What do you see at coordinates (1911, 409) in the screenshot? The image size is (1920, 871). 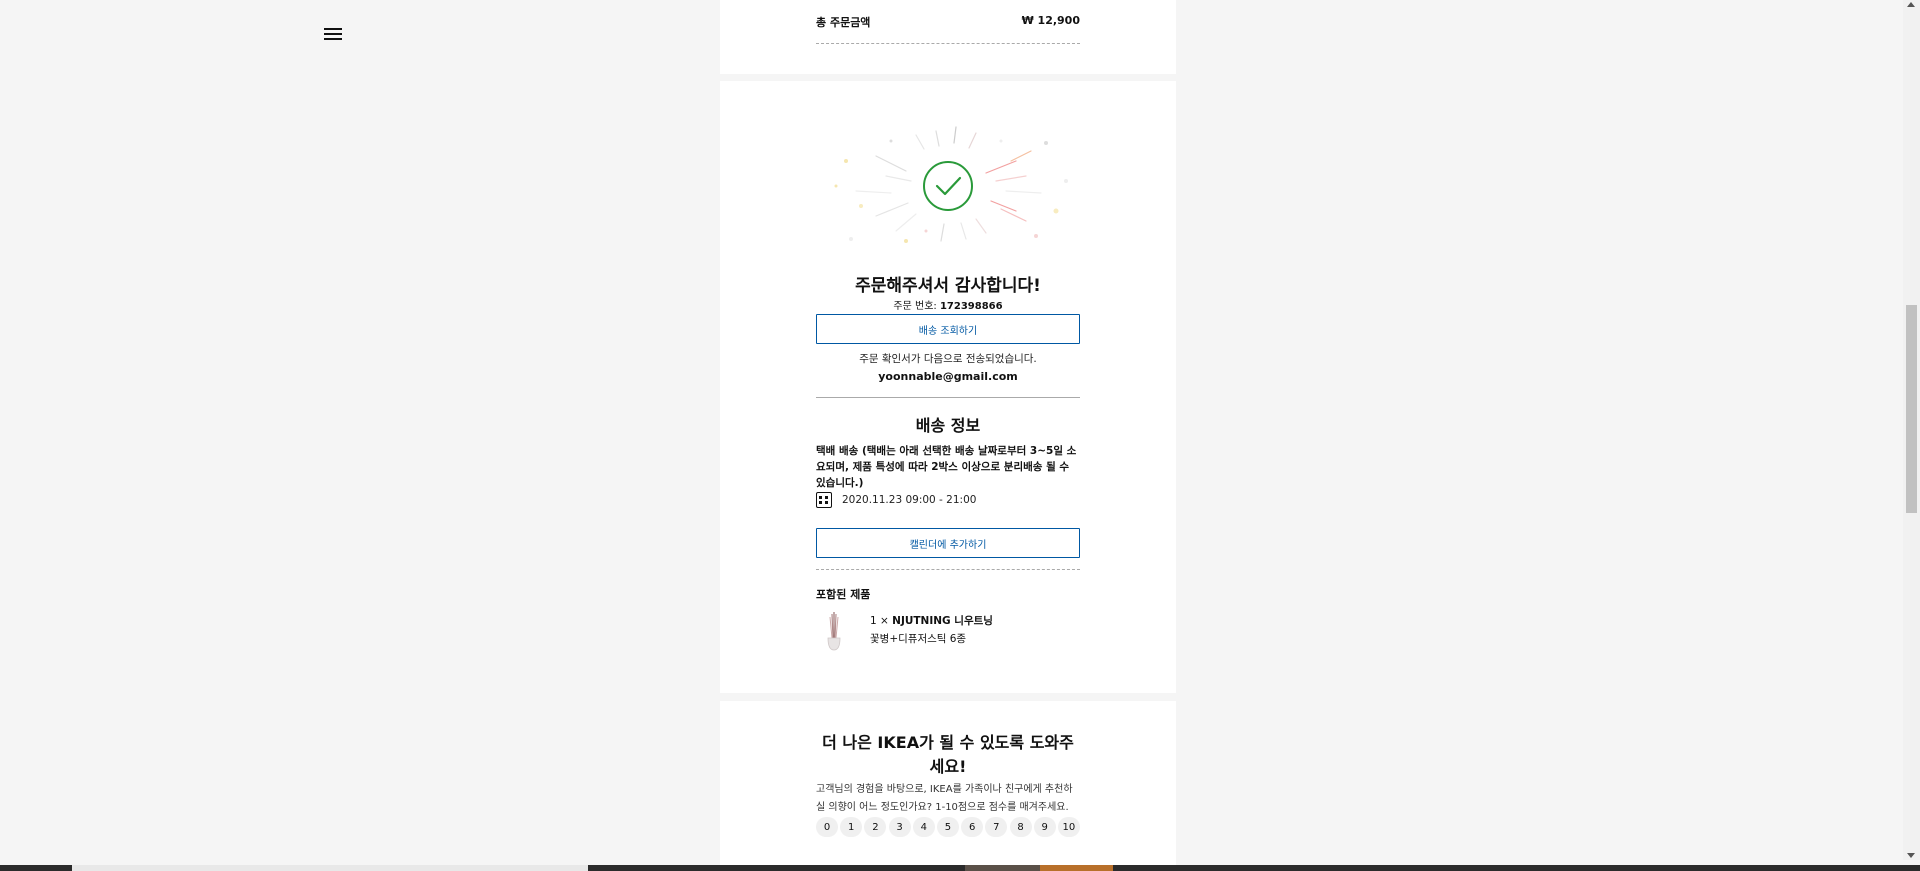 I see `scroll-thumb` at bounding box center [1911, 409].